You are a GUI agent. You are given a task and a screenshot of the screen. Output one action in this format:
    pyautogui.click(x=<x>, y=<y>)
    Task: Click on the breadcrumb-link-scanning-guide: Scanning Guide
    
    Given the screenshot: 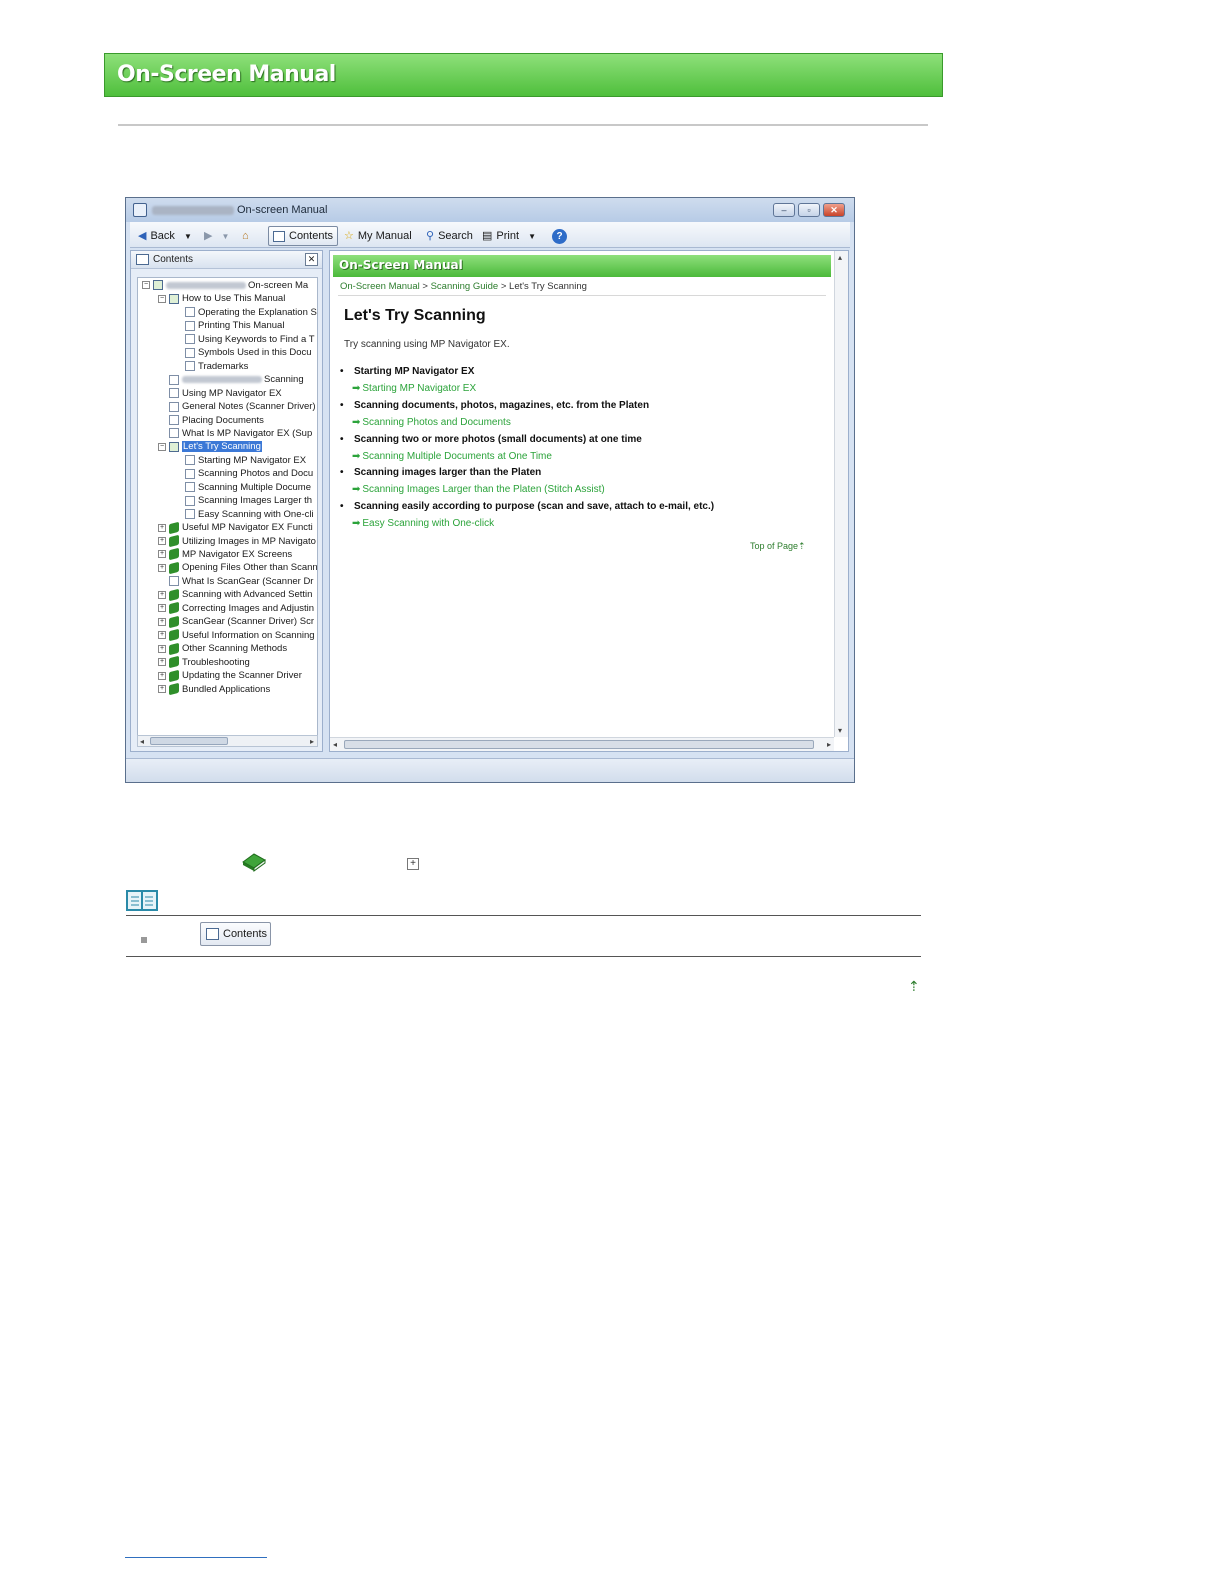 What is the action you would take?
    pyautogui.click(x=465, y=286)
    